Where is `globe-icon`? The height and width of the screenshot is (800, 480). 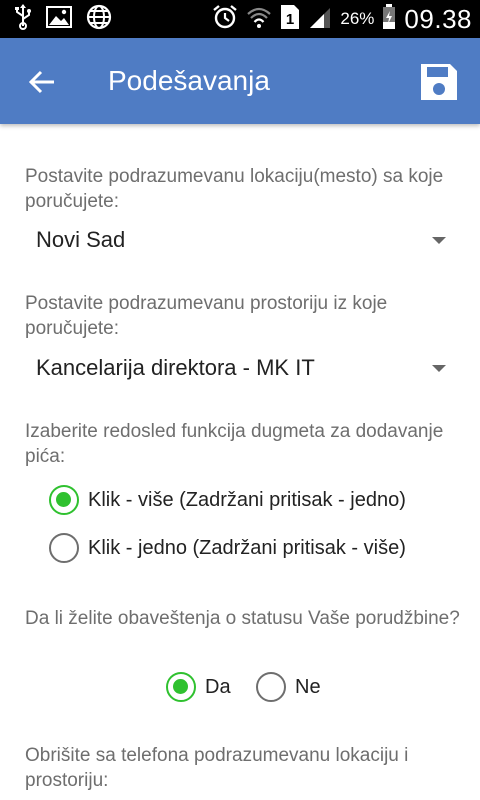 globe-icon is located at coordinates (99, 19).